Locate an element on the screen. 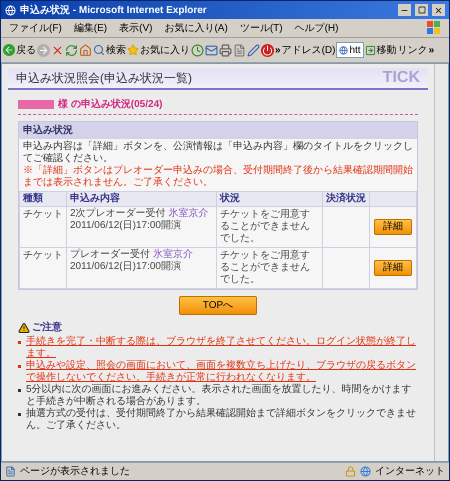  note-text: ※「詳細」ボタンはプレオーダー申込みの場合、受付期間終了後から結果確認期間開始までは表示されません。ご了承ください。 is located at coordinates (218, 177).